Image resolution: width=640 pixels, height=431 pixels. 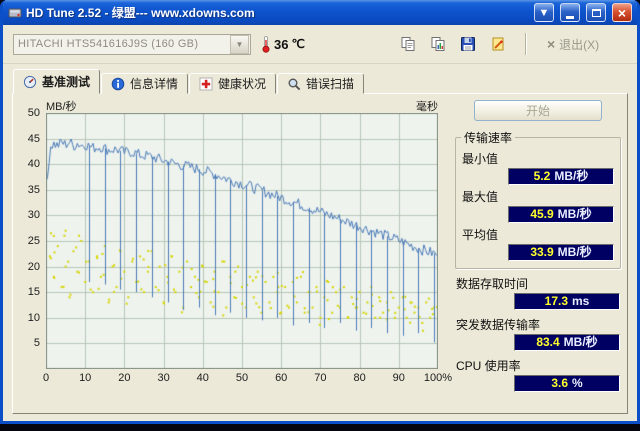 What do you see at coordinates (542, 214) in the screenshot?
I see `max-value: 45.9` at bounding box center [542, 214].